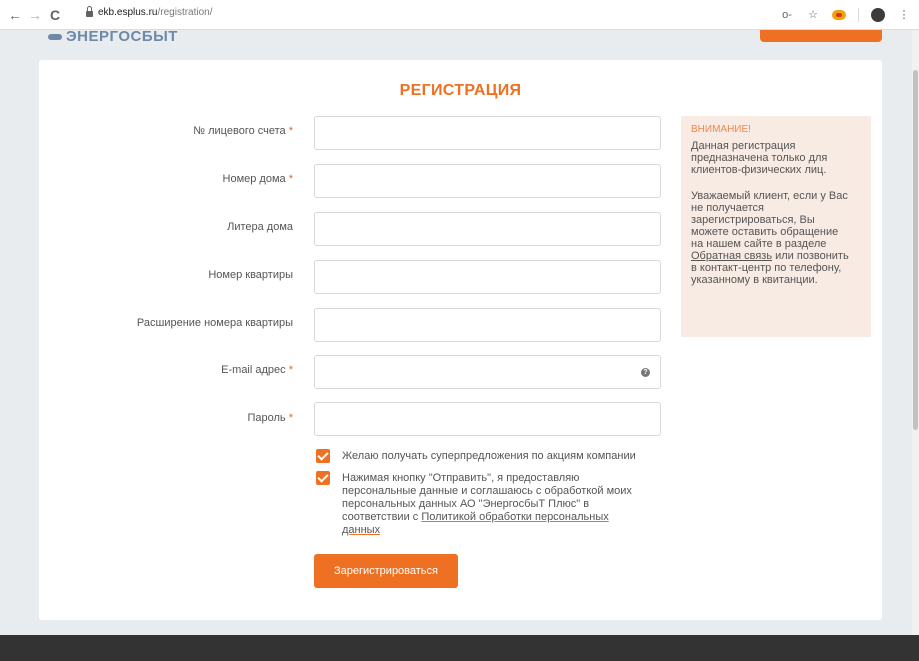 The image size is (919, 661). I want to click on page-title: РЕГИСТРАЦИЯ, so click(460, 90).